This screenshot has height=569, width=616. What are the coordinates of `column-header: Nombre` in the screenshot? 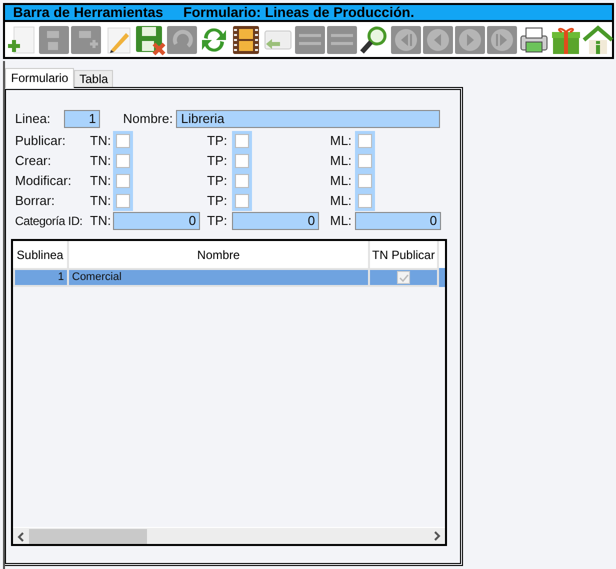 It's located at (219, 254).